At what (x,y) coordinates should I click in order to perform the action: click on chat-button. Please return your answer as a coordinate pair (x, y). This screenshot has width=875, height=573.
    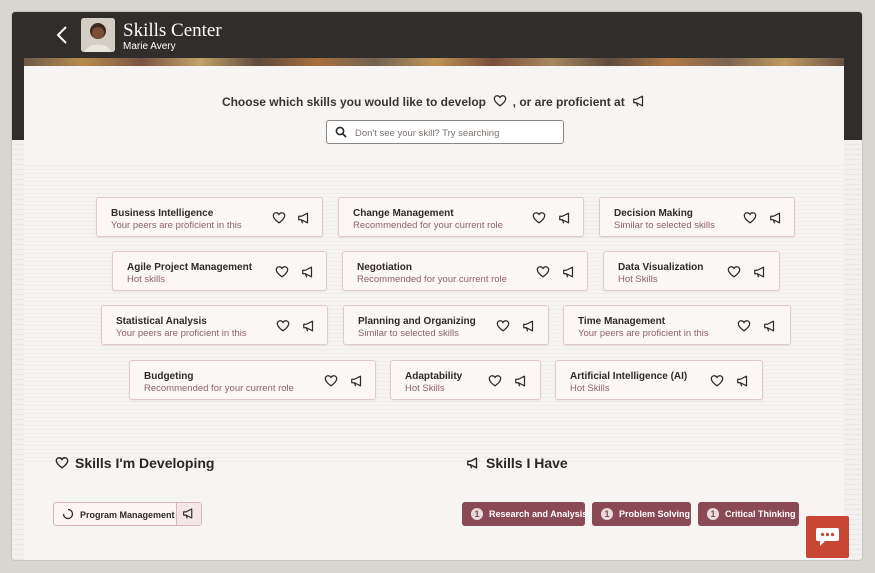
    Looking at the image, I should click on (827, 537).